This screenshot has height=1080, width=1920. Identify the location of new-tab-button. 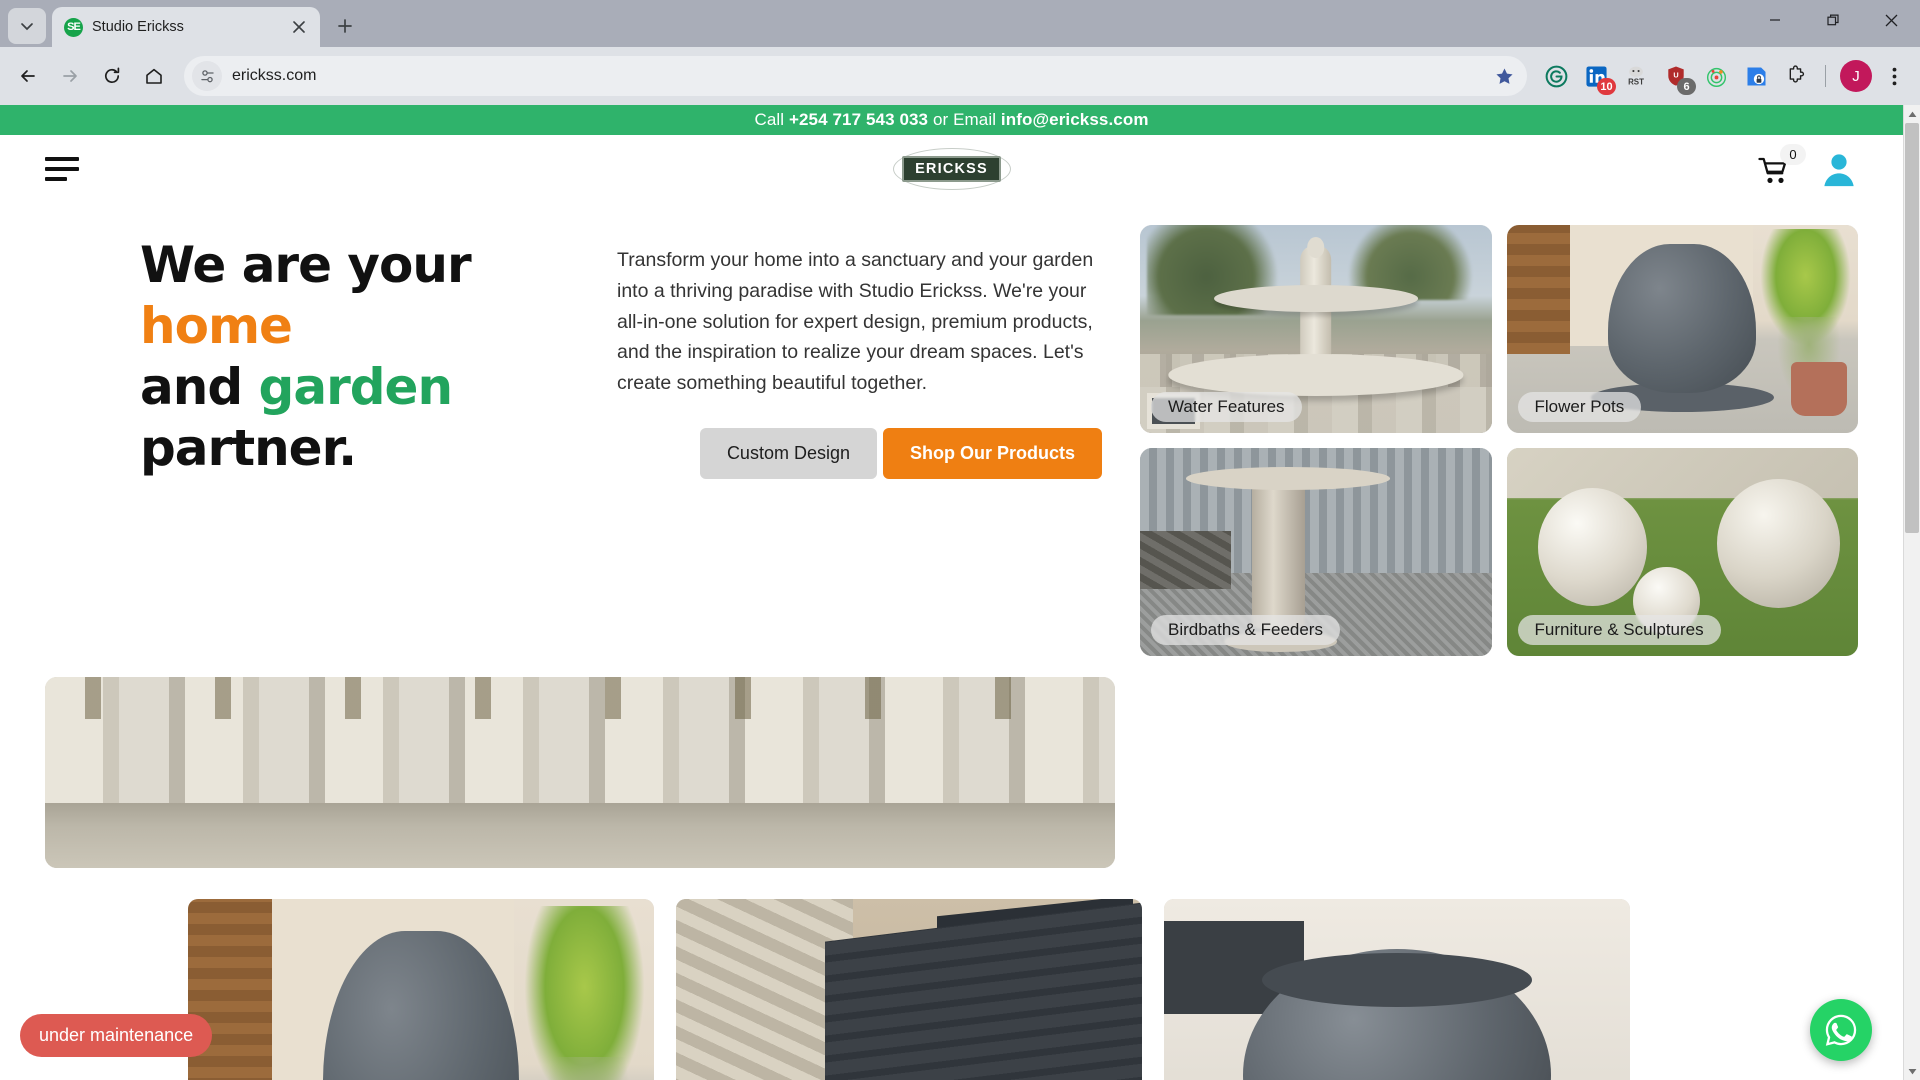
(345, 26).